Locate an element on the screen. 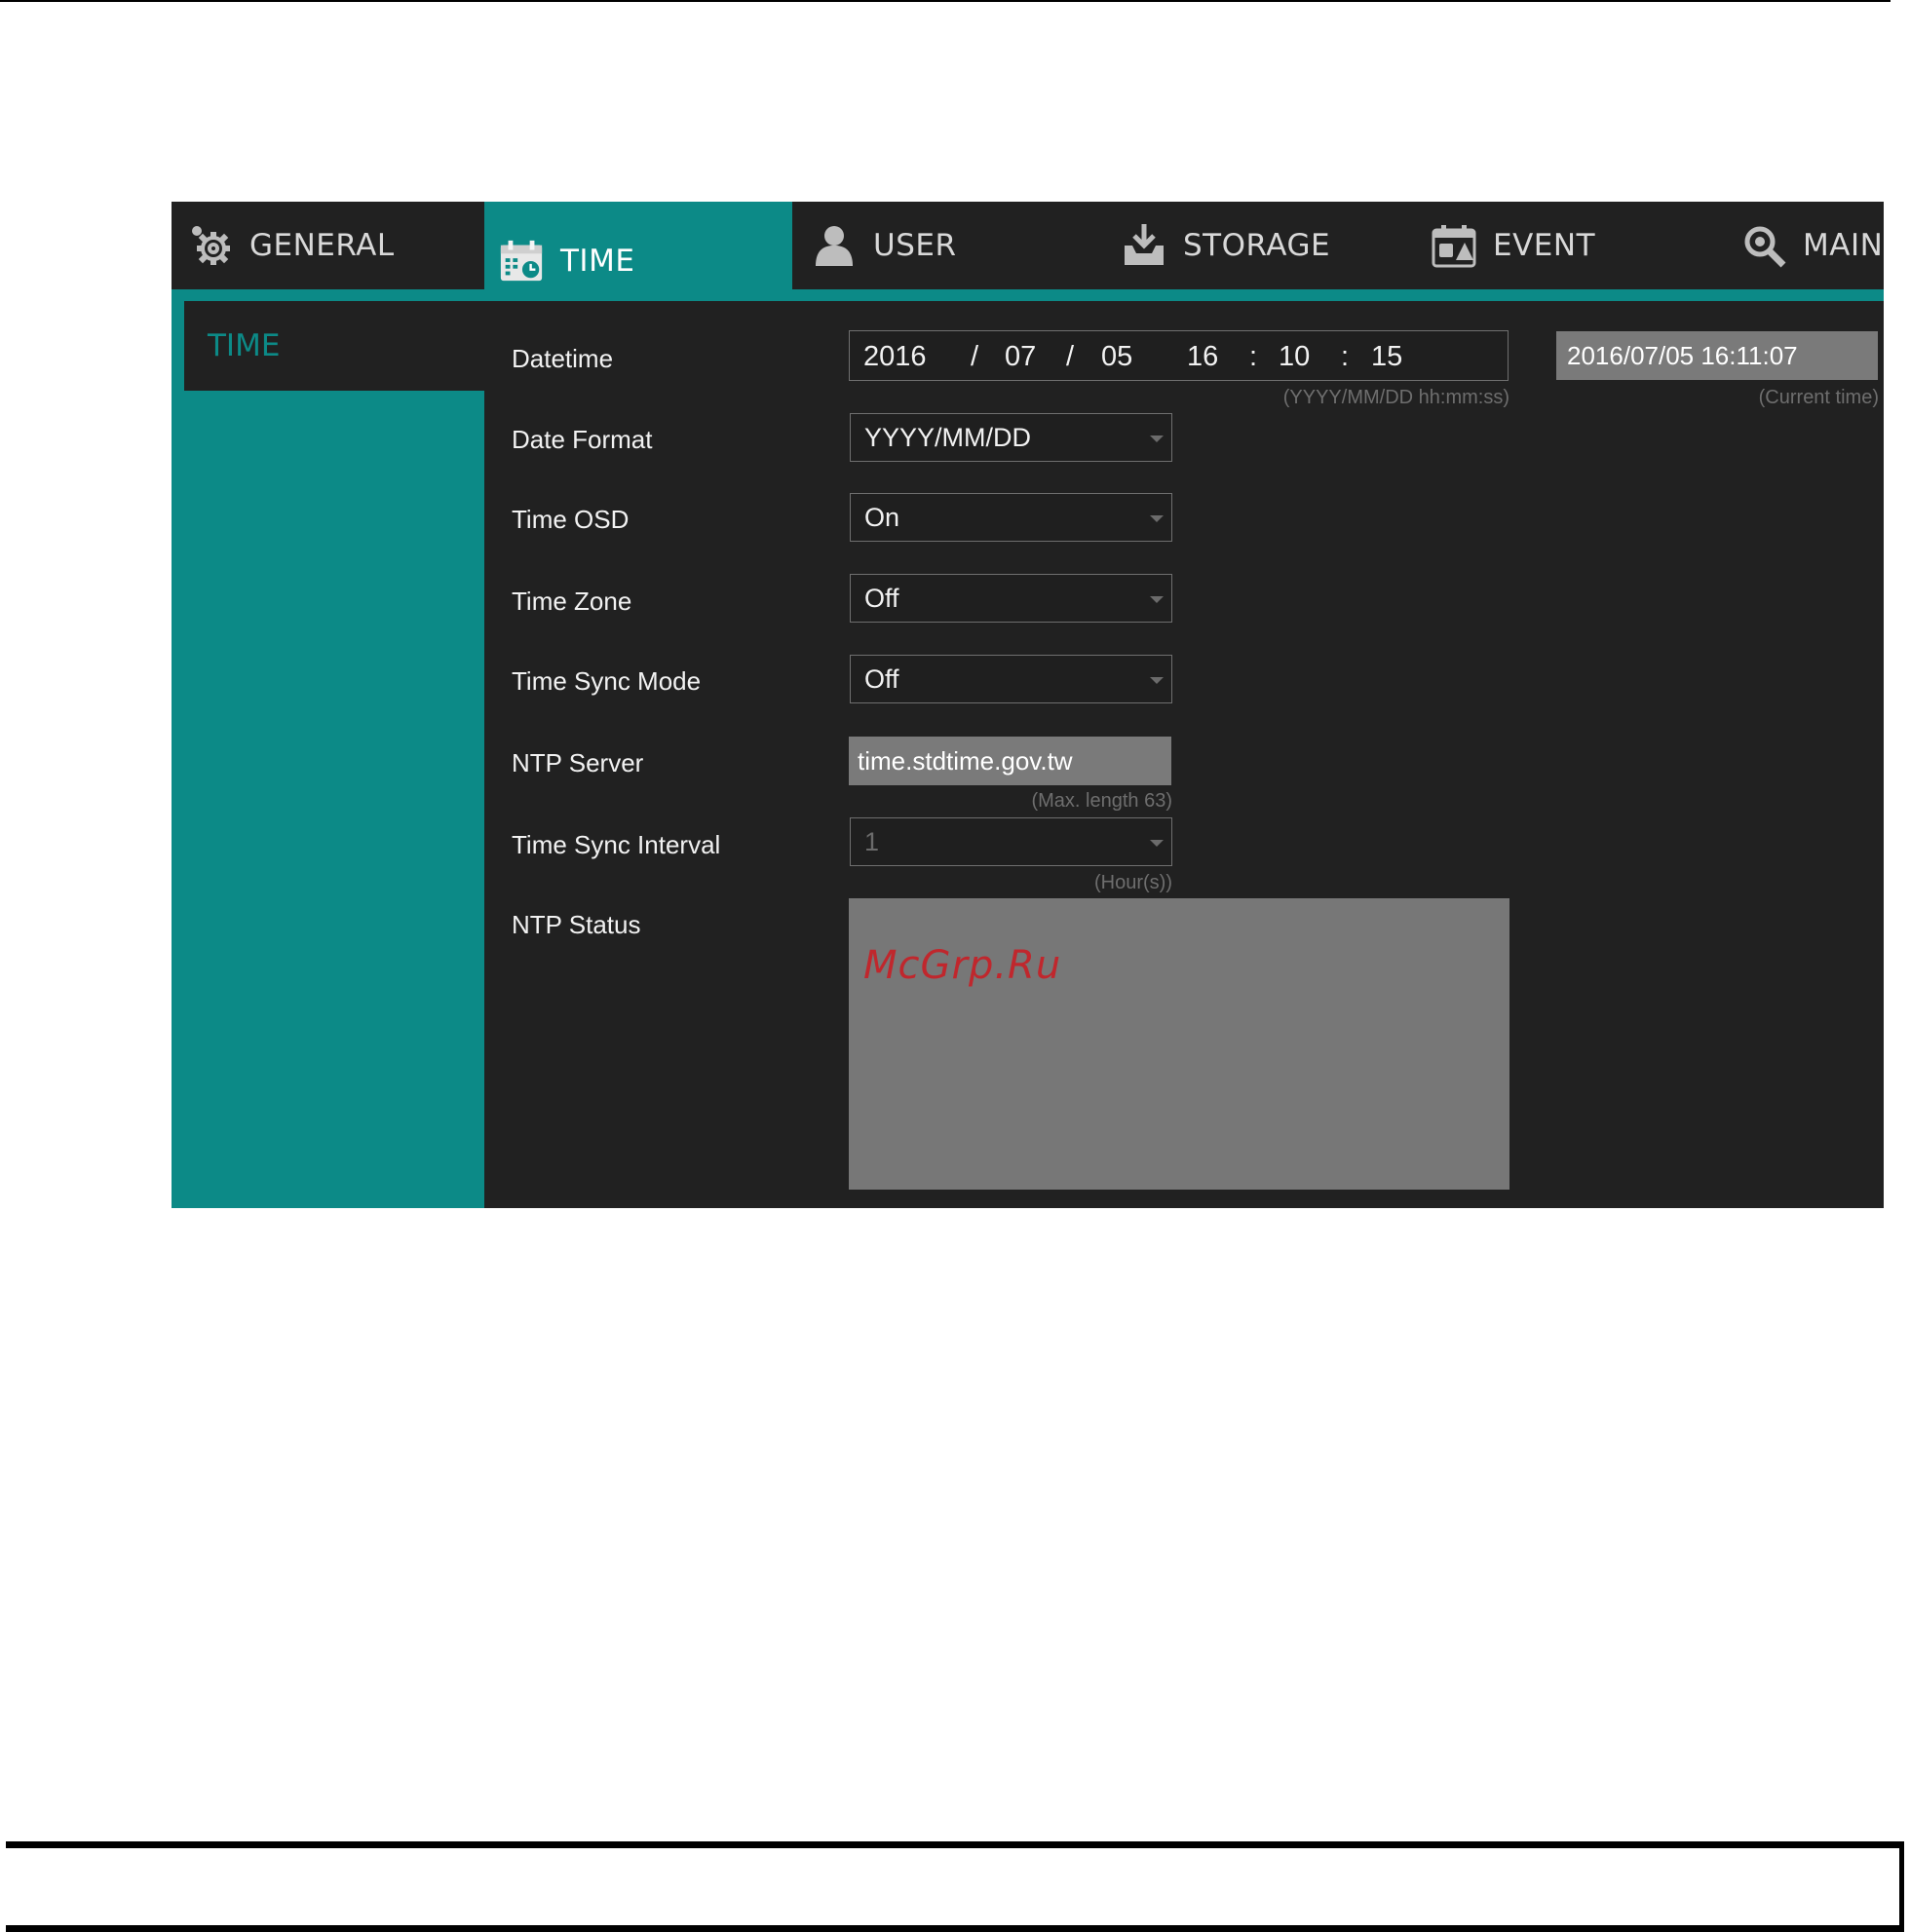 This screenshot has height=1932, width=1910. sidebar-item-time: TIME is located at coordinates (334, 346).